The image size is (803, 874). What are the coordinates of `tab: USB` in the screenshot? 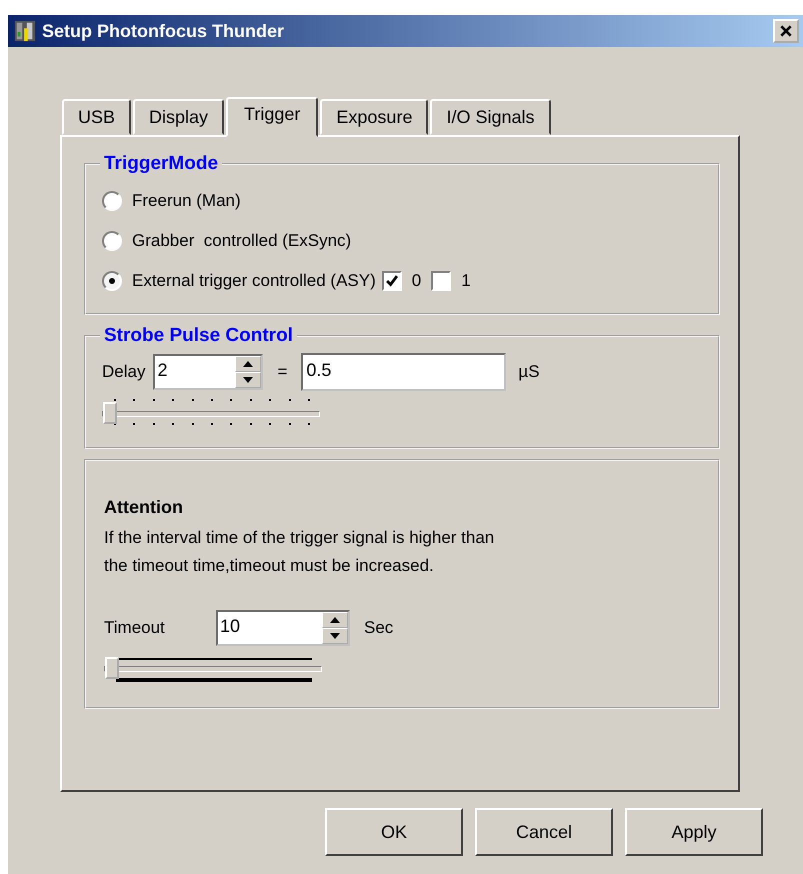 It's located at (97, 117).